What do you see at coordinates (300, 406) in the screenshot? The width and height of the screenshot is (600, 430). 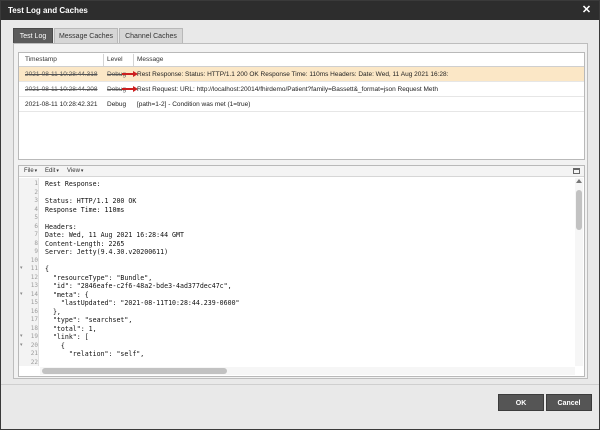 I see `dialog-footer: OK Cancel` at bounding box center [300, 406].